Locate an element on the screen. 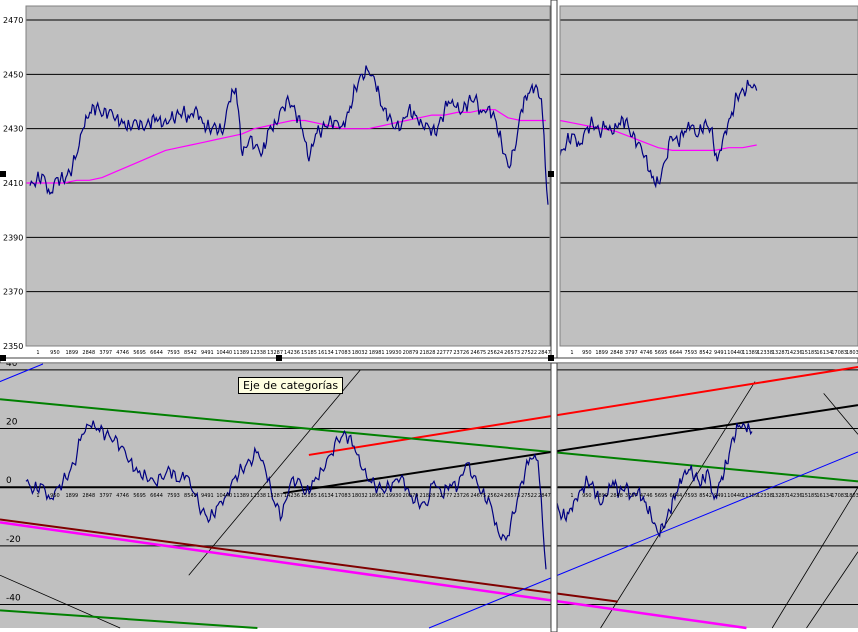 Image resolution: width=858 pixels, height=632 pixels. top-right-x-tick-label: 5695 is located at coordinates (661, 353).